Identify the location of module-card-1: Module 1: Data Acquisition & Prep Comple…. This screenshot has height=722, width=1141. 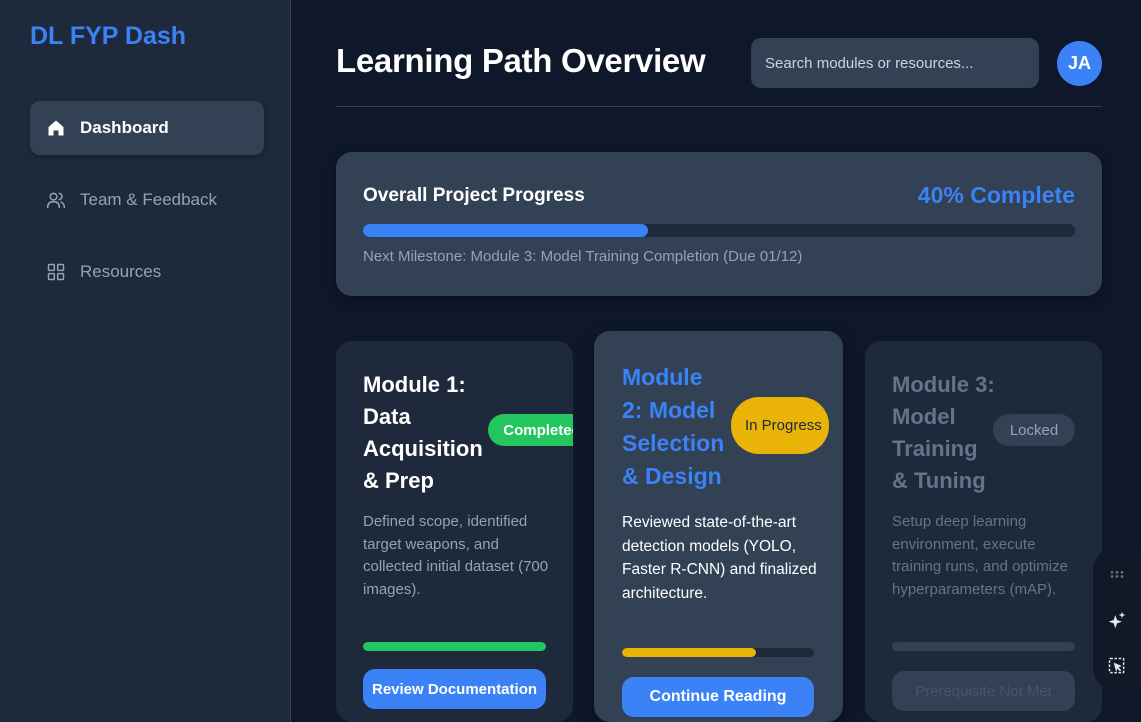
(454, 531).